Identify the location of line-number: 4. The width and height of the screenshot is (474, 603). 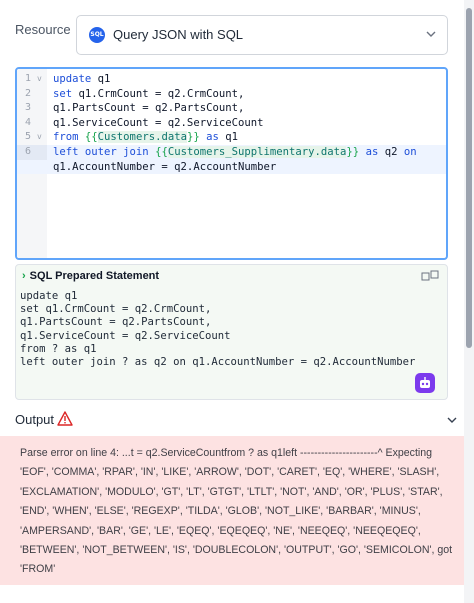
(28, 122).